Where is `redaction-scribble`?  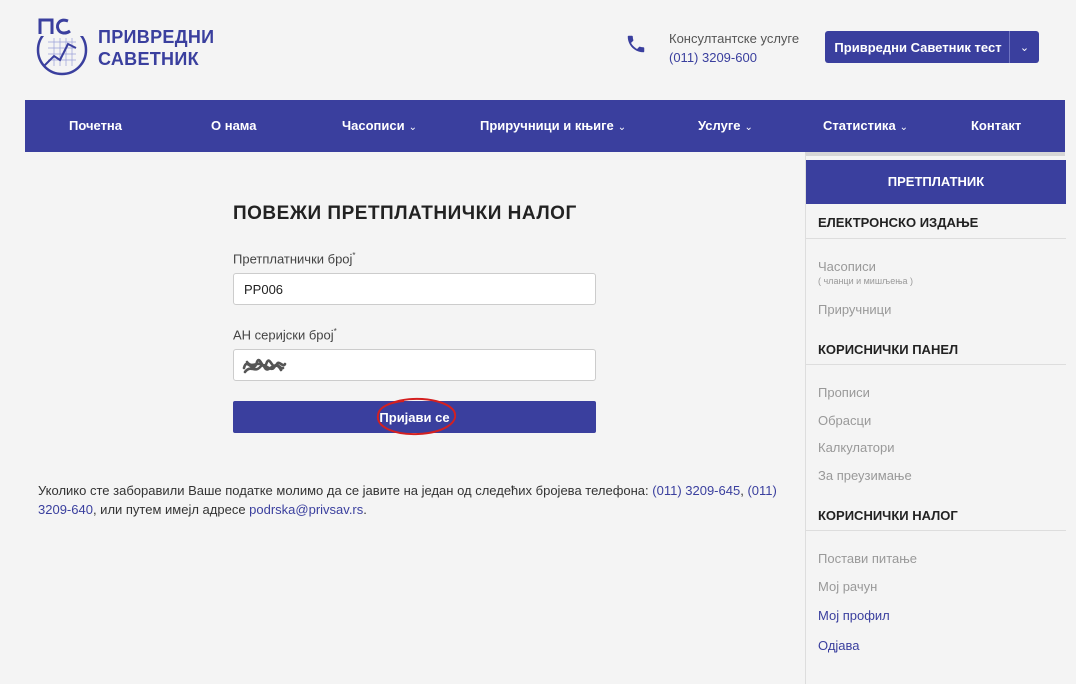 redaction-scribble is located at coordinates (264, 366).